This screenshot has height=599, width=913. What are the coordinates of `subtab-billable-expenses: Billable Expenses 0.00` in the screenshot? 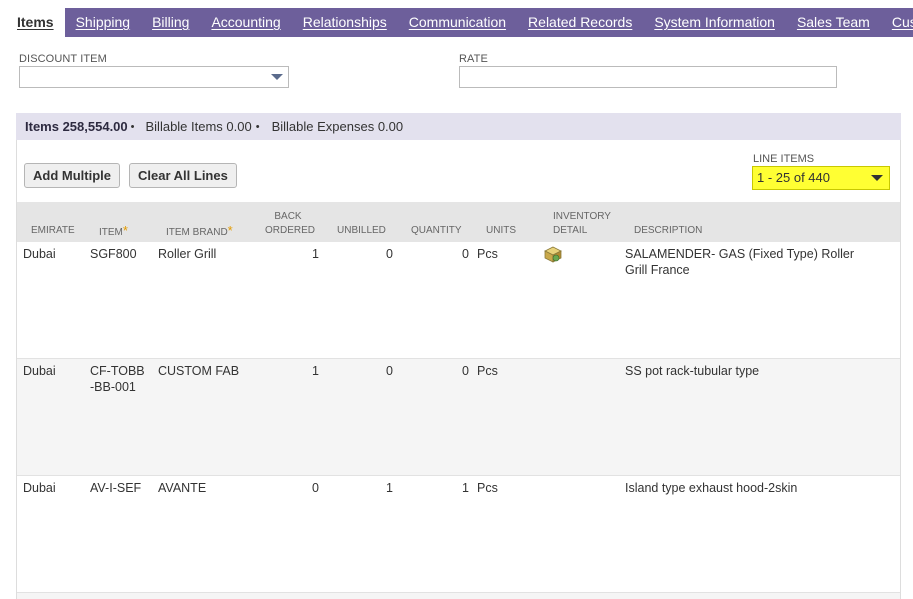 It's located at (332, 126).